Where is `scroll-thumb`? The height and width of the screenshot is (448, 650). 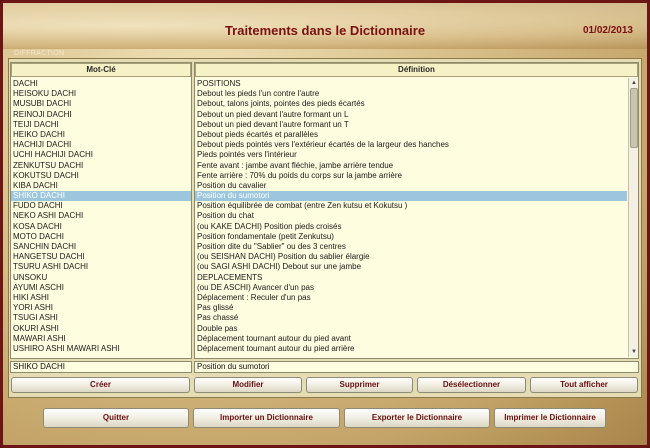
scroll-thumb is located at coordinates (634, 118).